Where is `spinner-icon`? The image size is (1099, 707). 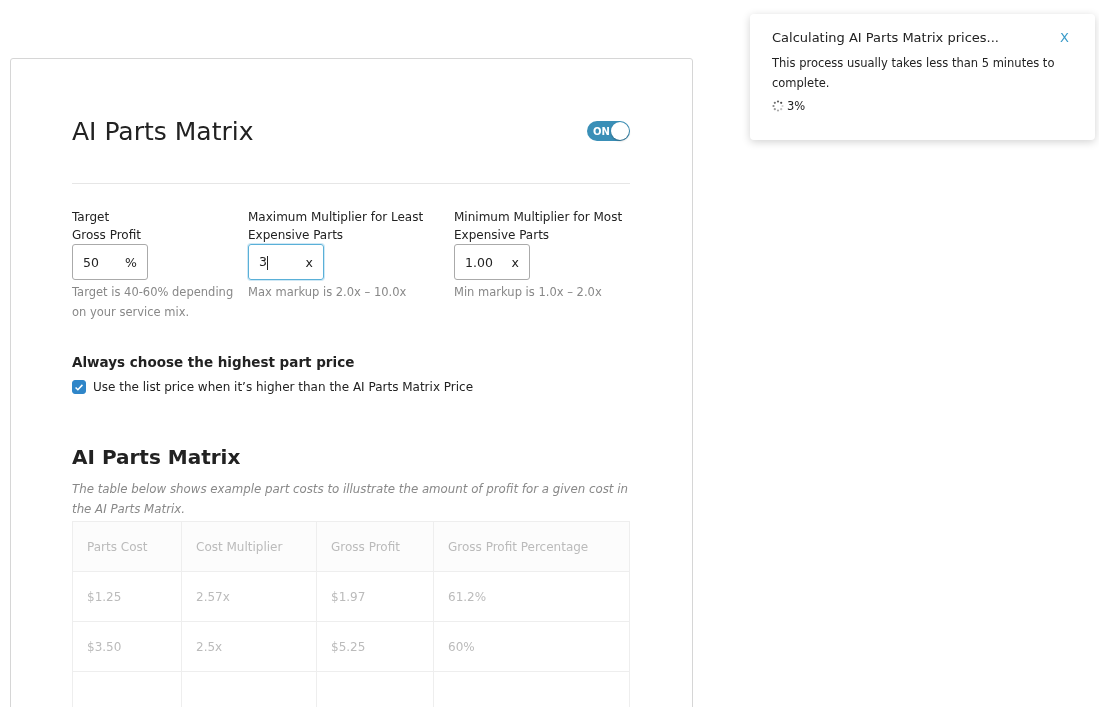 spinner-icon is located at coordinates (778, 106).